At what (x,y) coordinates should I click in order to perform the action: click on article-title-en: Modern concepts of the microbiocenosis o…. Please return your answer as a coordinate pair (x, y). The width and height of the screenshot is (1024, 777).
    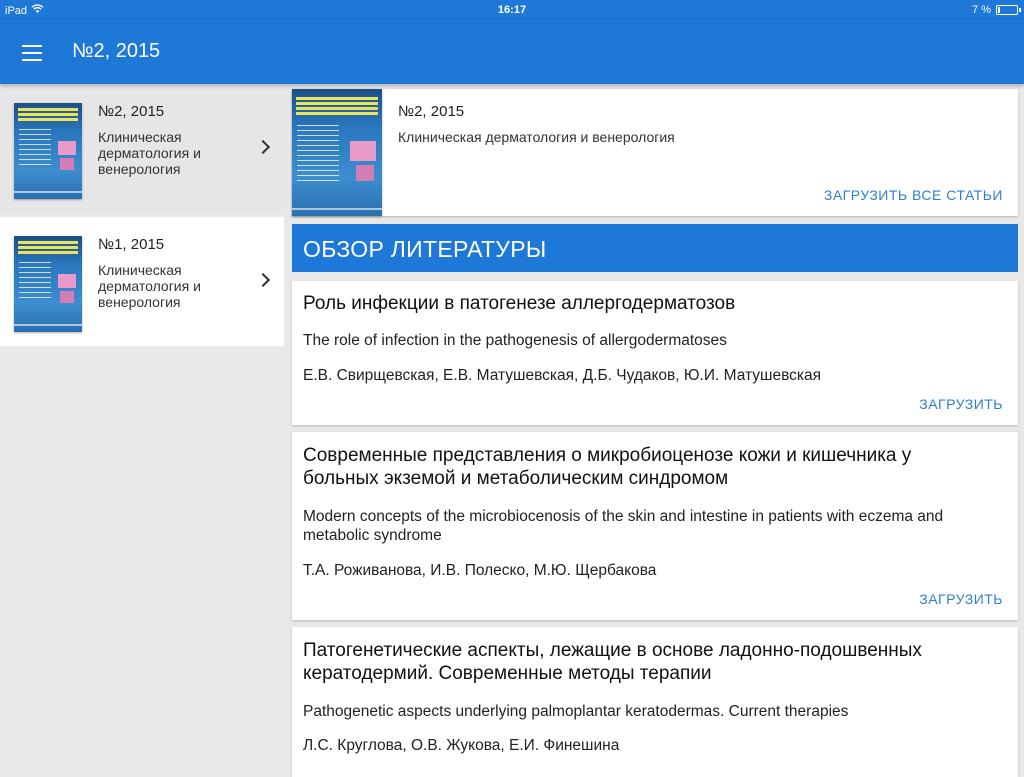
    Looking at the image, I should click on (623, 526).